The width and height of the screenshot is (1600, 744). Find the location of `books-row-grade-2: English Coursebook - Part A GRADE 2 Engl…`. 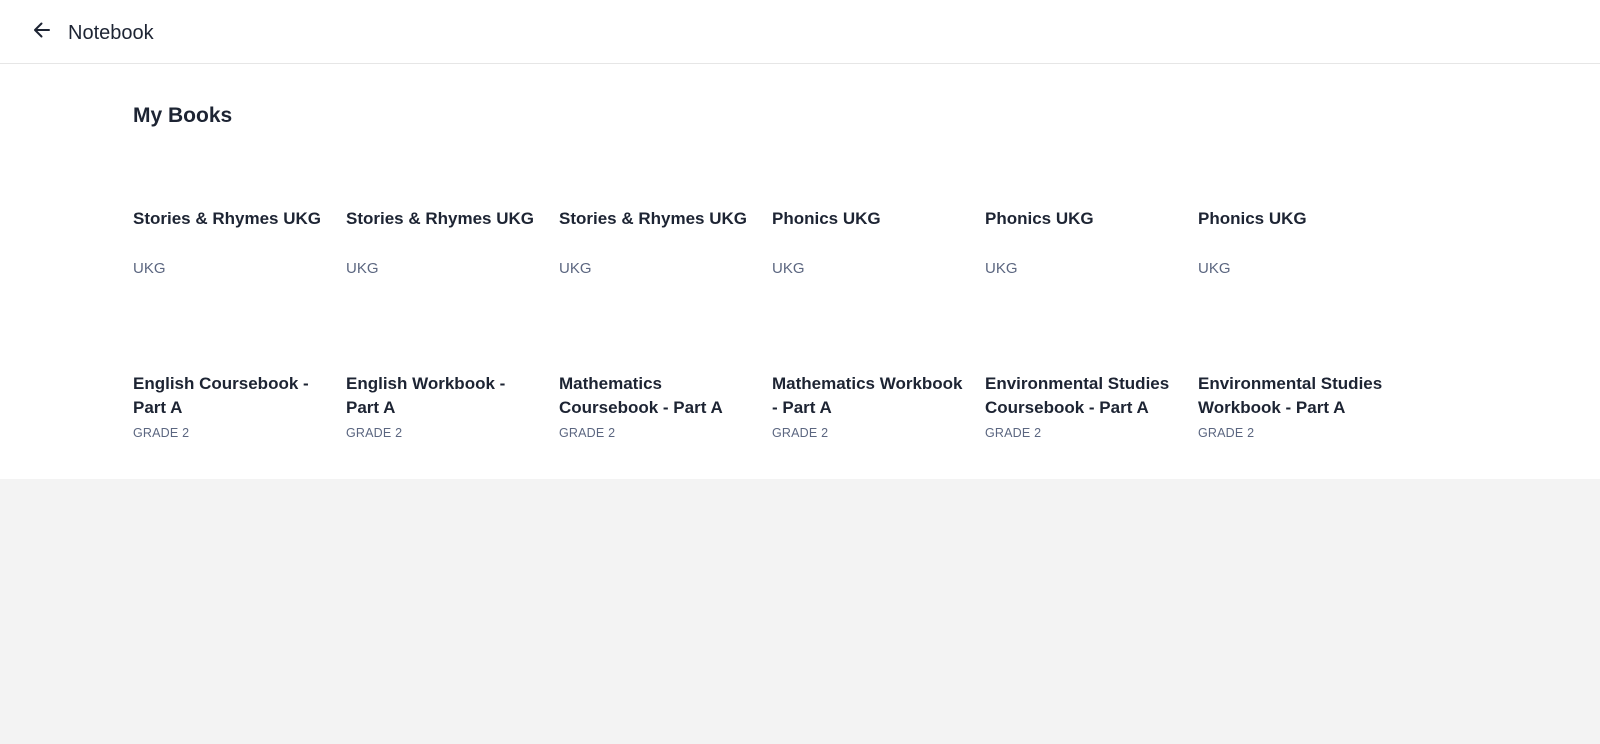

books-row-grade-2: English Coursebook - Part A GRADE 2 Engl… is located at coordinates (773, 406).